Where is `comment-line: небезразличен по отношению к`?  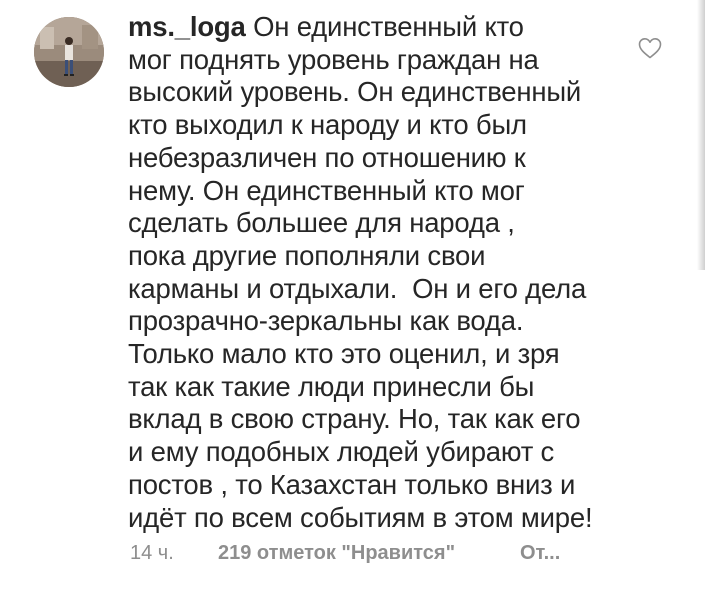
comment-line: небезразличен по отношению к is located at coordinates (327, 157).